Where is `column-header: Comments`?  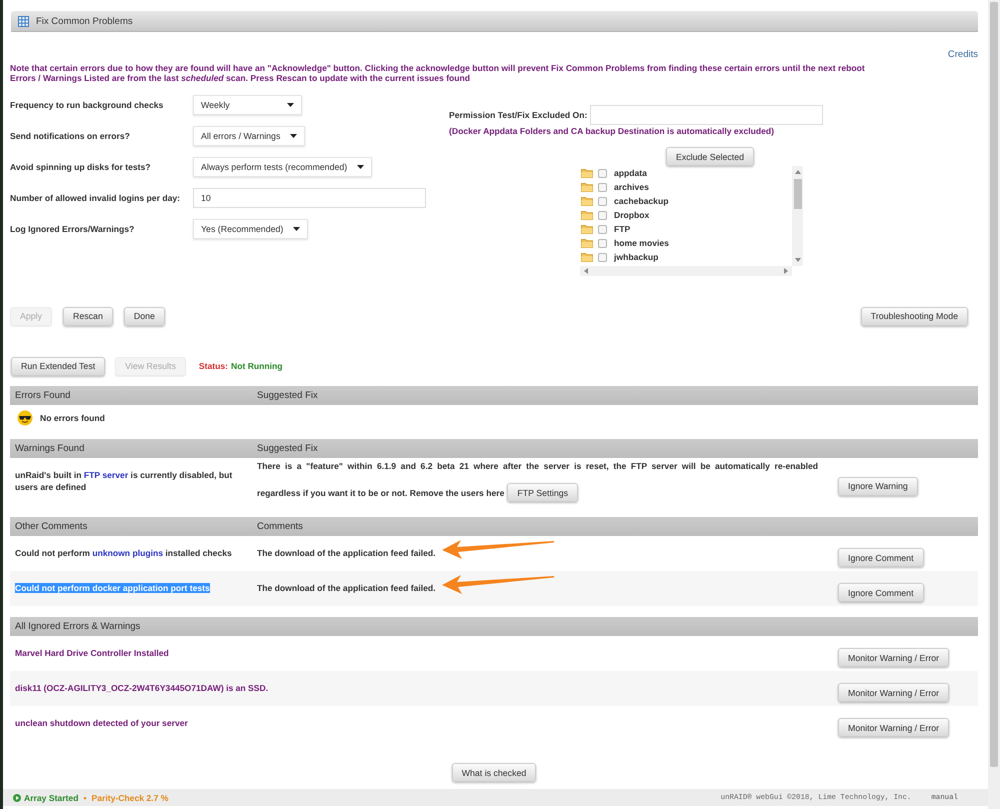
column-header: Comments is located at coordinates (280, 526).